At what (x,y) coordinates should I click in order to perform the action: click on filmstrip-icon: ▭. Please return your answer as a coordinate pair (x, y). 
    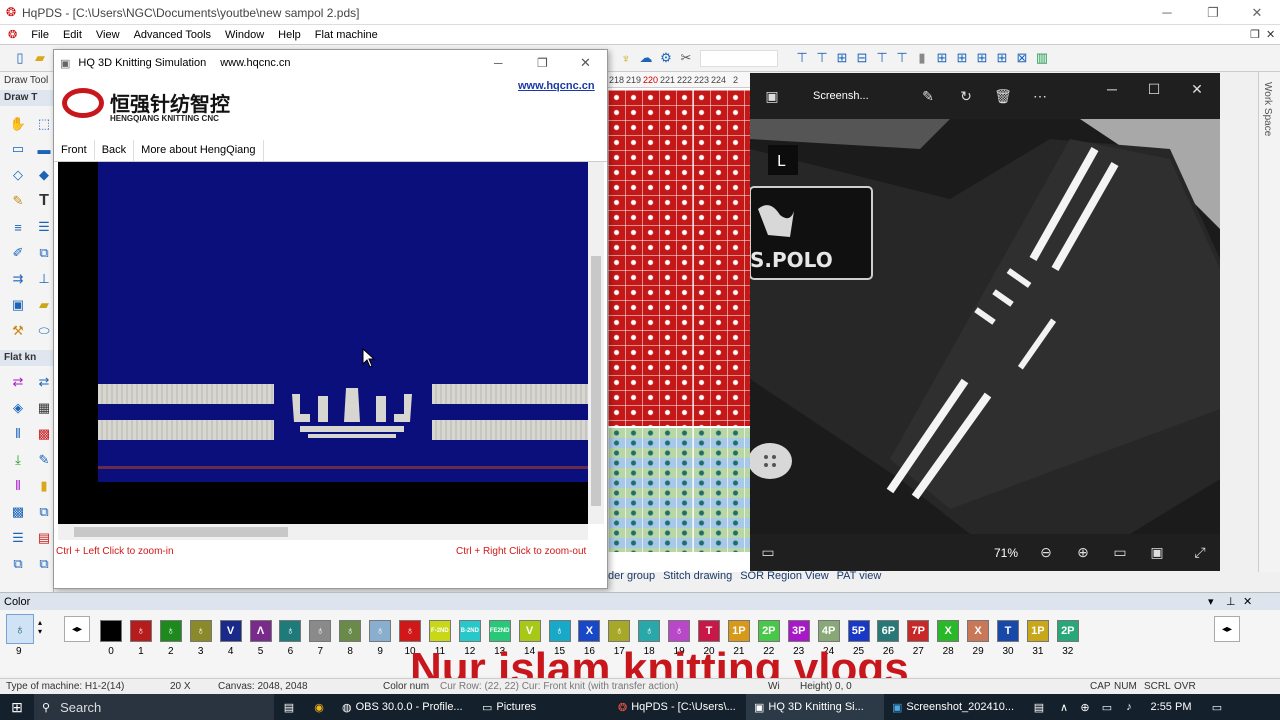
    Looking at the image, I should click on (768, 552).